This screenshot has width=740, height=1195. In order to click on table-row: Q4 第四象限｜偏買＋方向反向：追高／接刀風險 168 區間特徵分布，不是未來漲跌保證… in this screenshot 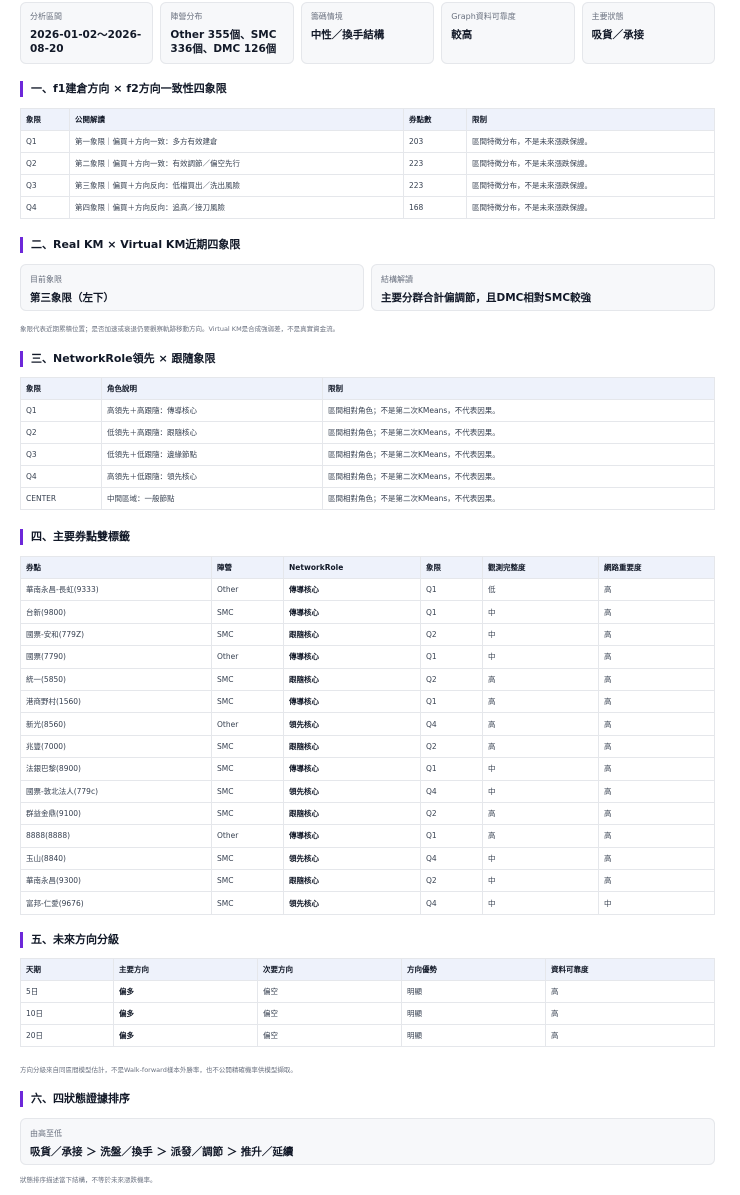, I will do `click(367, 207)`.